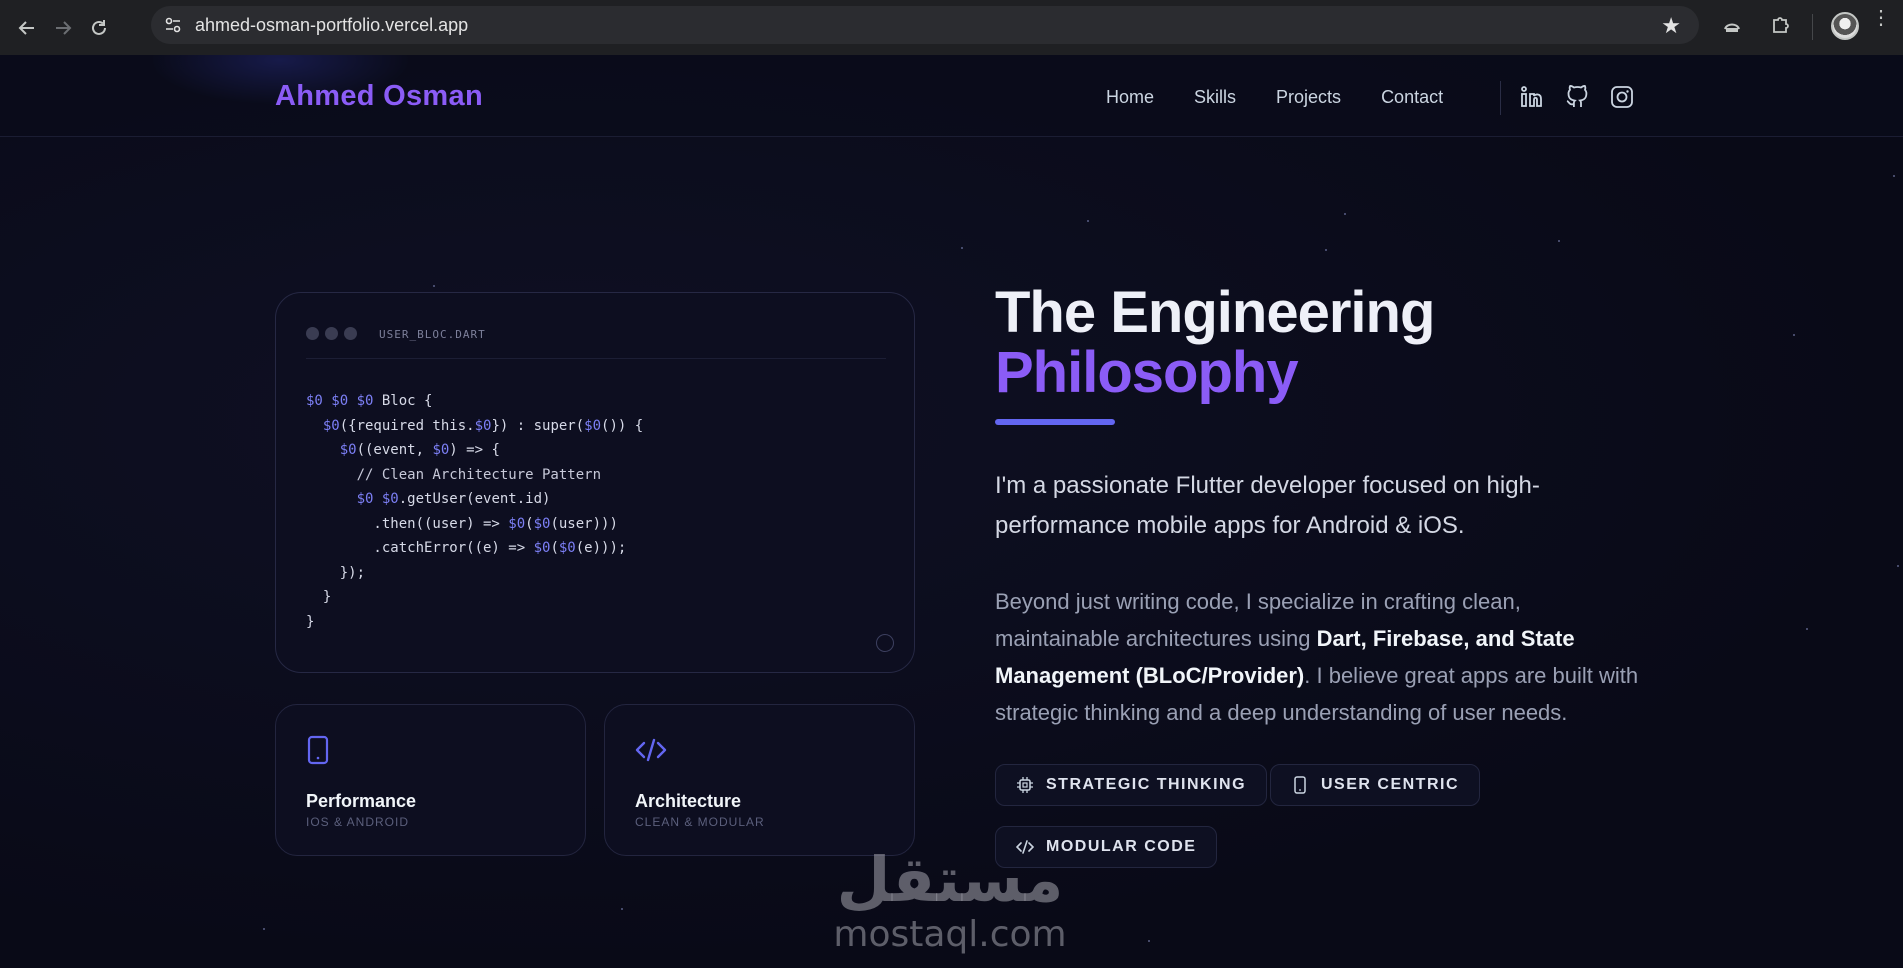  Describe the element at coordinates (454, 474) in the screenshot. I see `code-token: // Clean Architecture Pattern` at that location.